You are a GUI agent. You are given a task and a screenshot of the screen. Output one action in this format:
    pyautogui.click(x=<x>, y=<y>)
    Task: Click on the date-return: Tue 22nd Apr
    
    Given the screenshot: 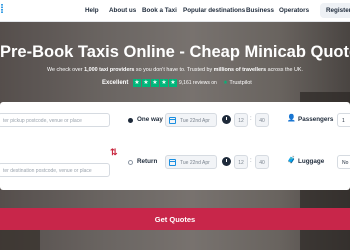 What is the action you would take?
    pyautogui.click(x=191, y=162)
    